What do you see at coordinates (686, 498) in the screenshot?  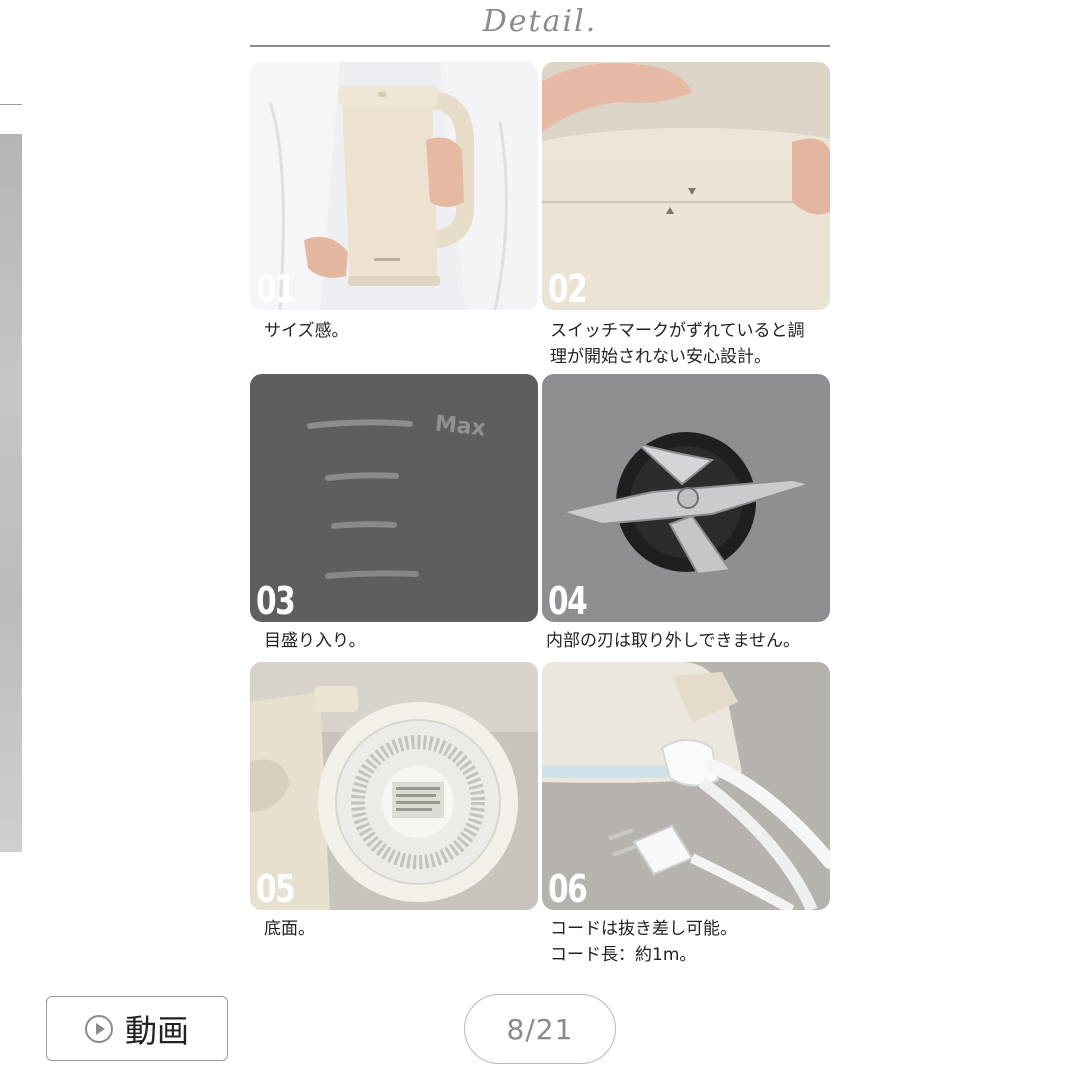 I see `detail-card-04: 04` at bounding box center [686, 498].